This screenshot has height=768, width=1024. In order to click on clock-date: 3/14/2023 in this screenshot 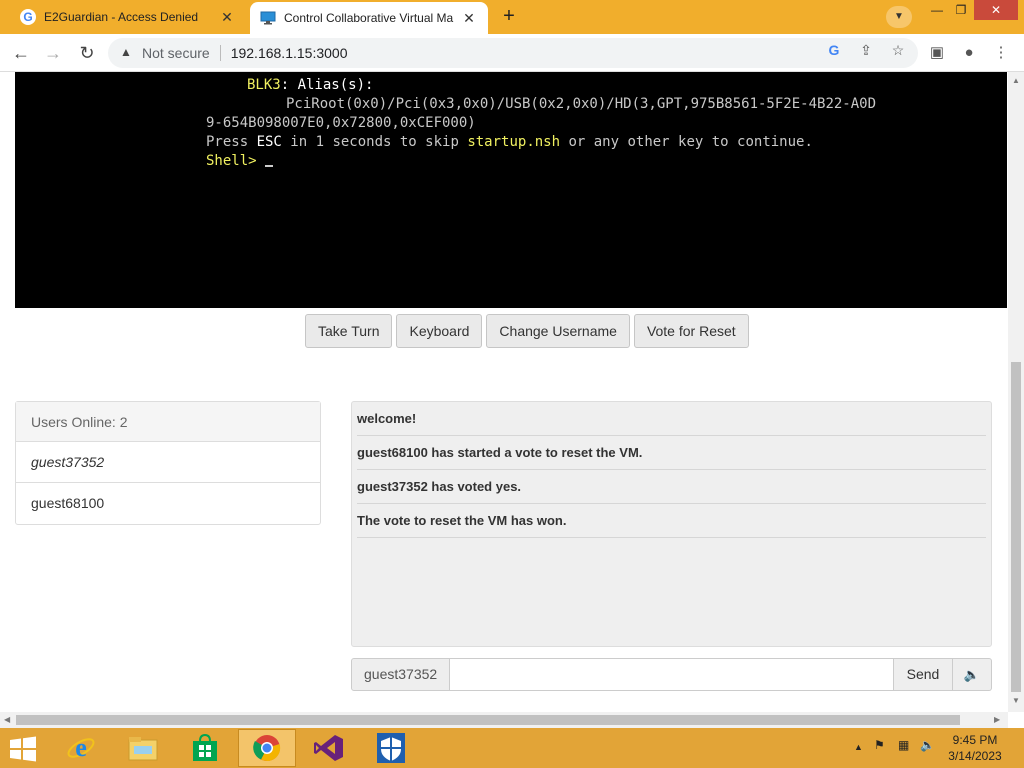, I will do `click(975, 756)`.